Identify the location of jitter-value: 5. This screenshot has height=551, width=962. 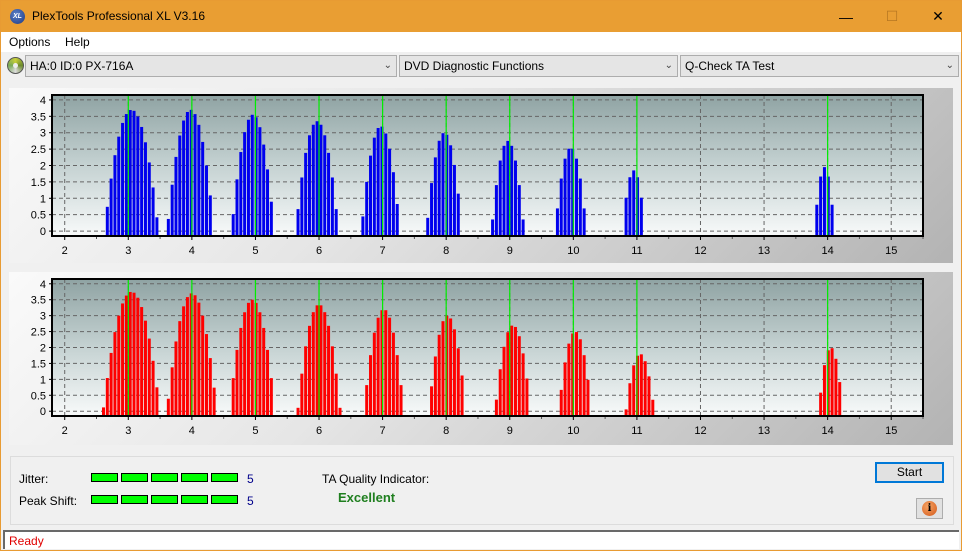
(250, 479).